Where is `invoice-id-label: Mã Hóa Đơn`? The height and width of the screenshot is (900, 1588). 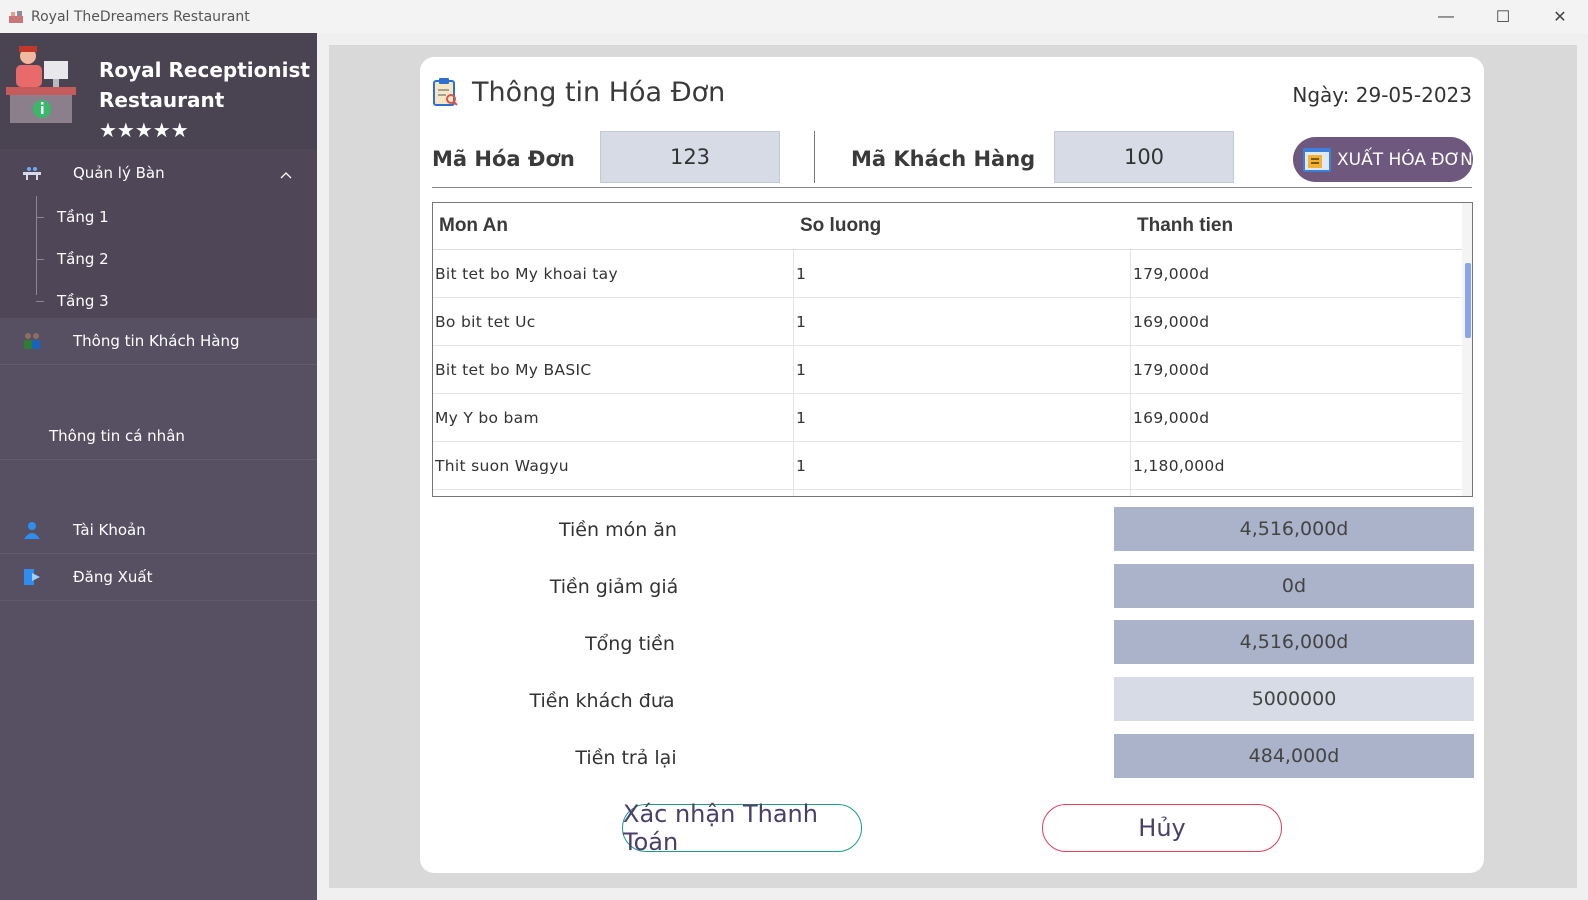
invoice-id-label: Mã Hóa Đơn is located at coordinates (503, 159).